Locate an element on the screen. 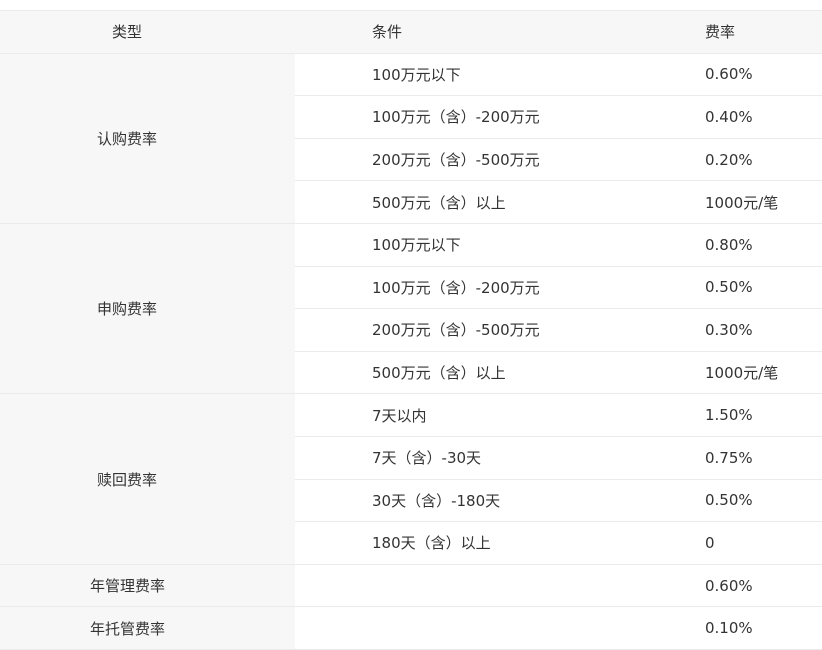 This screenshot has height=650, width=822. header-type: 类型 is located at coordinates (147, 32).